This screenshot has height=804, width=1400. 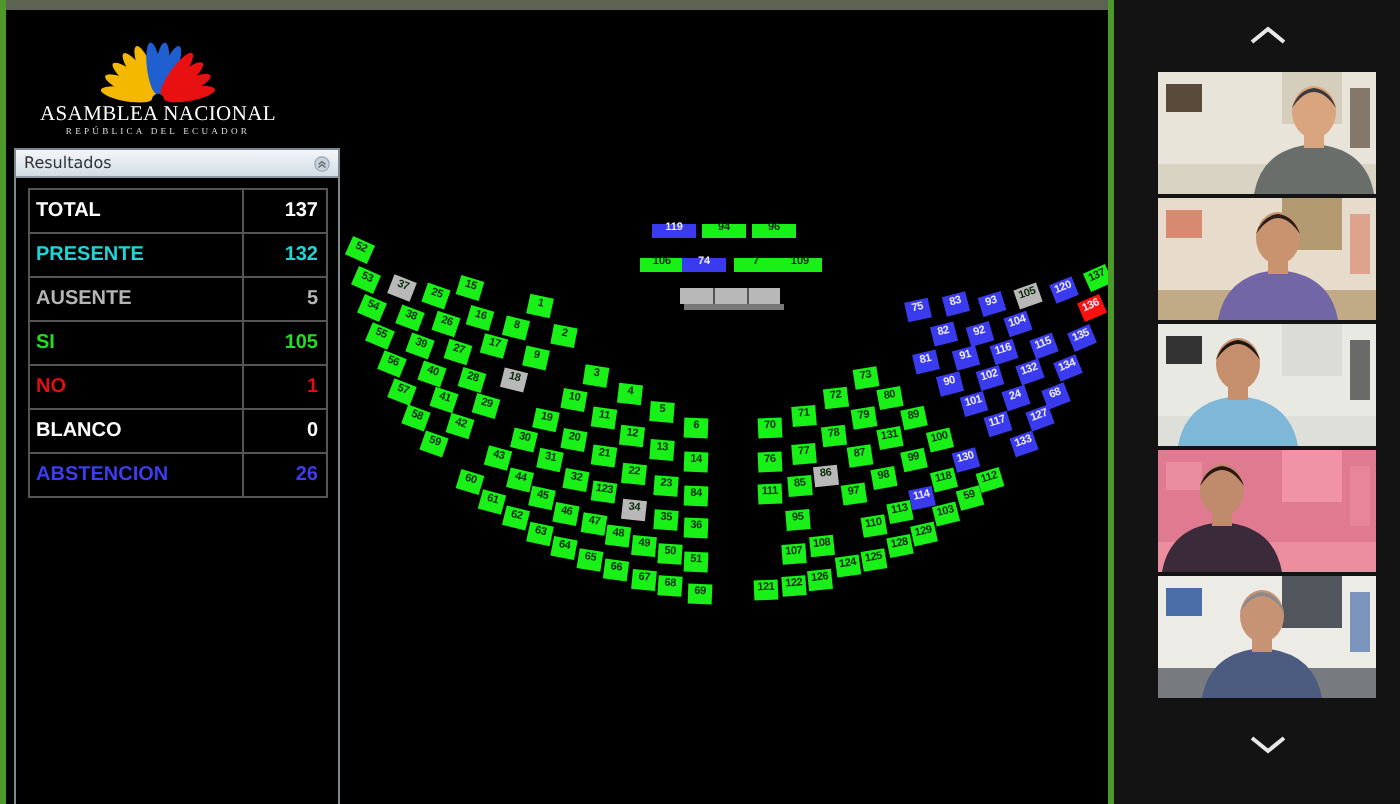 I want to click on result-value: 105, so click(x=301, y=344).